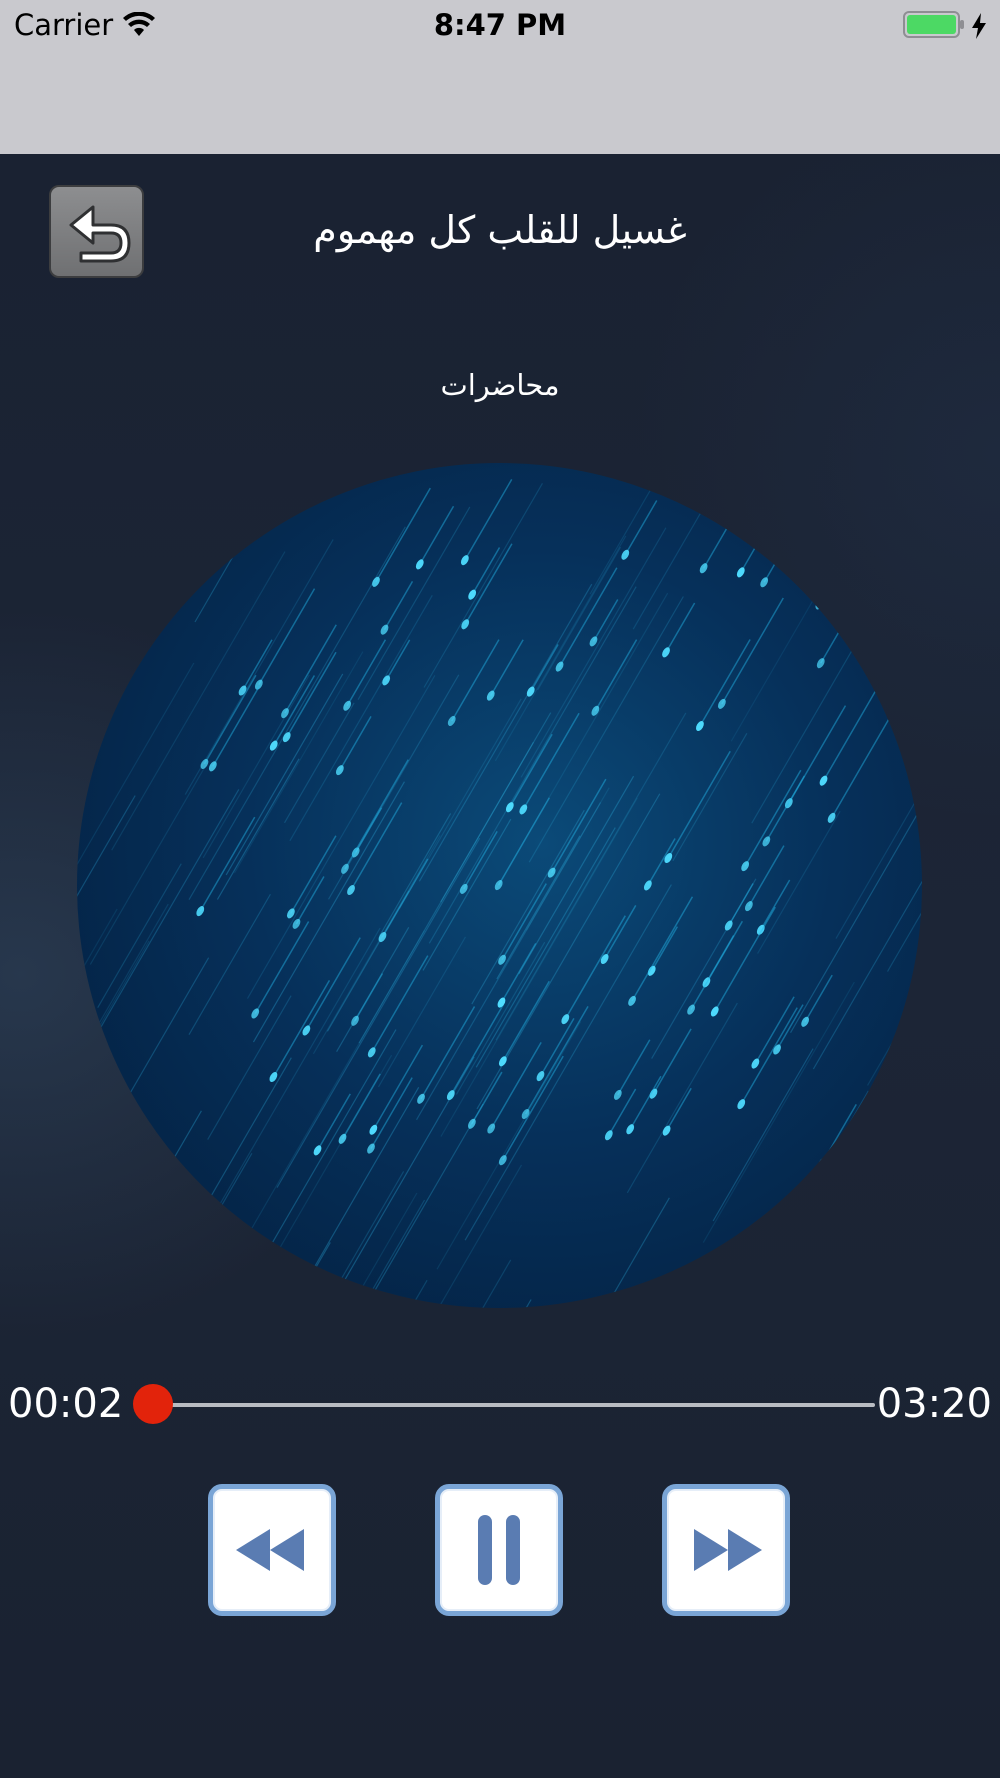  Describe the element at coordinates (100, 234) in the screenshot. I see `undo-arrow-icon` at that location.